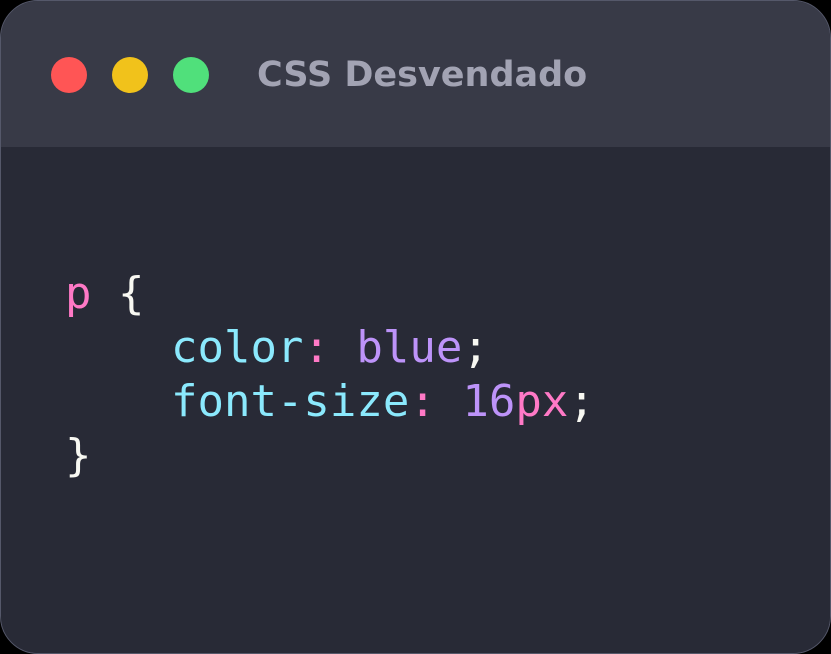  What do you see at coordinates (191, 75) in the screenshot?
I see `maximize-button` at bounding box center [191, 75].